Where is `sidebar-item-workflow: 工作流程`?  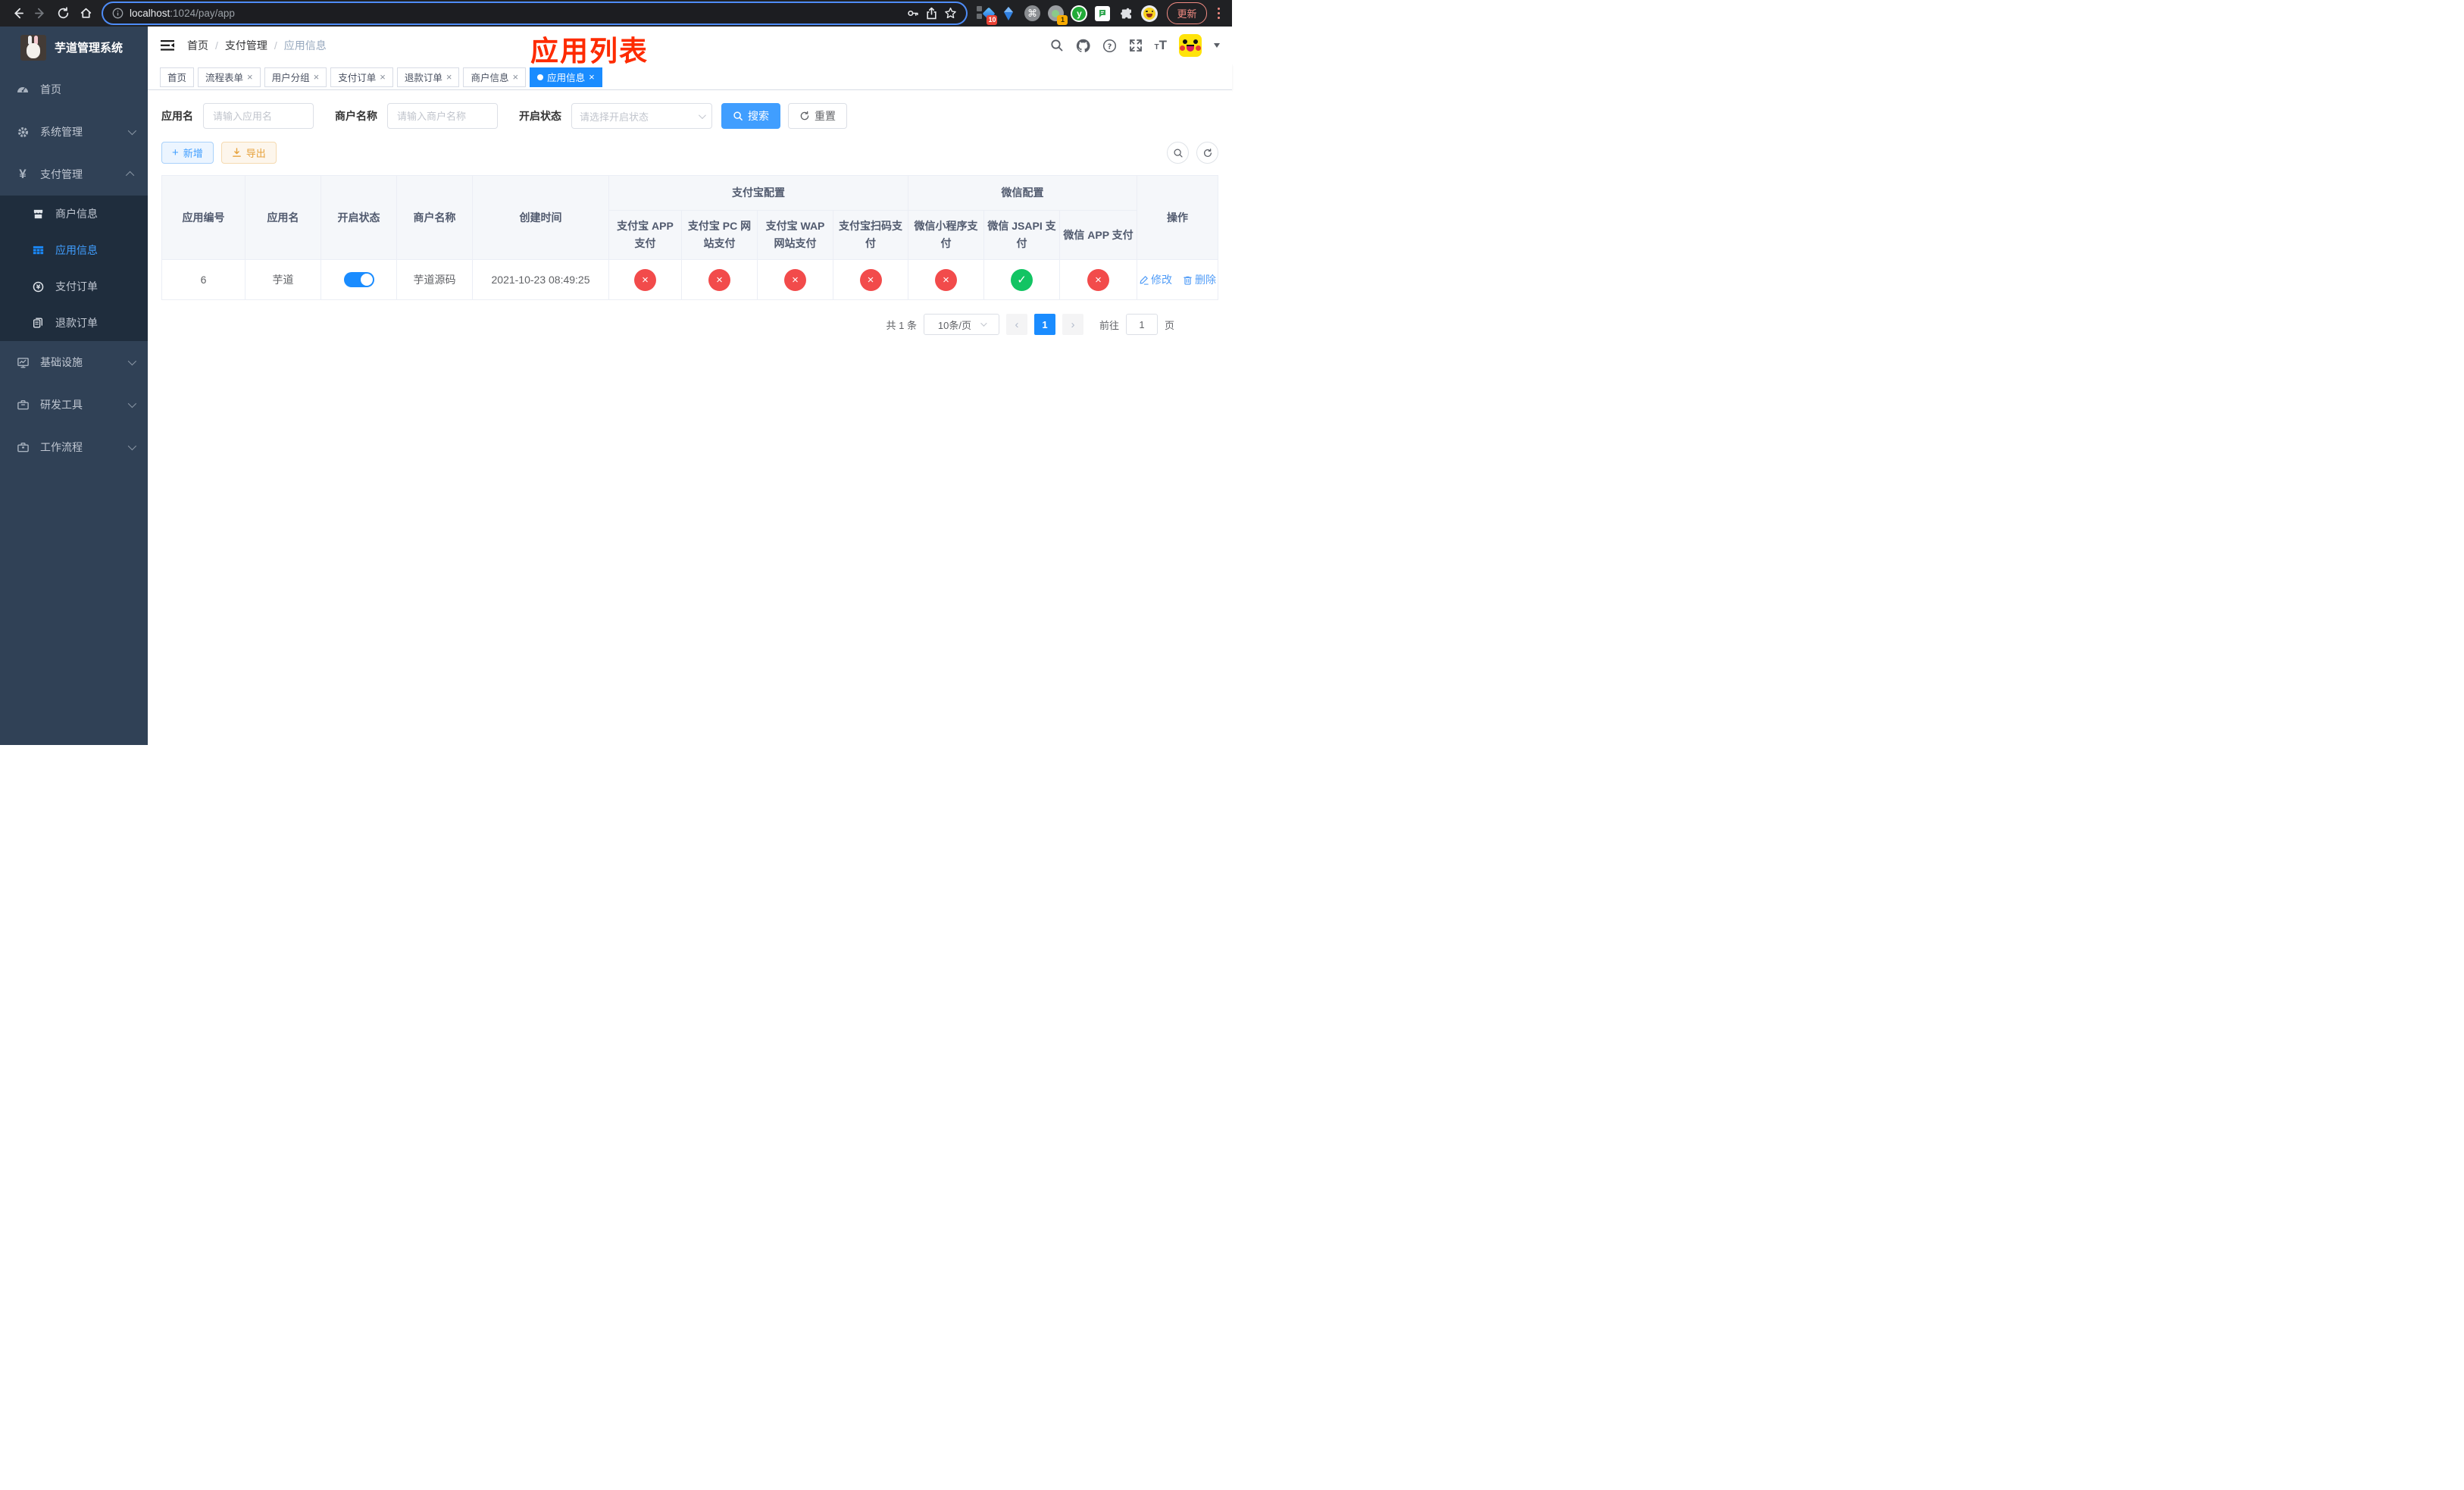
sidebar-item-workflow: 工作流程 is located at coordinates (74, 447).